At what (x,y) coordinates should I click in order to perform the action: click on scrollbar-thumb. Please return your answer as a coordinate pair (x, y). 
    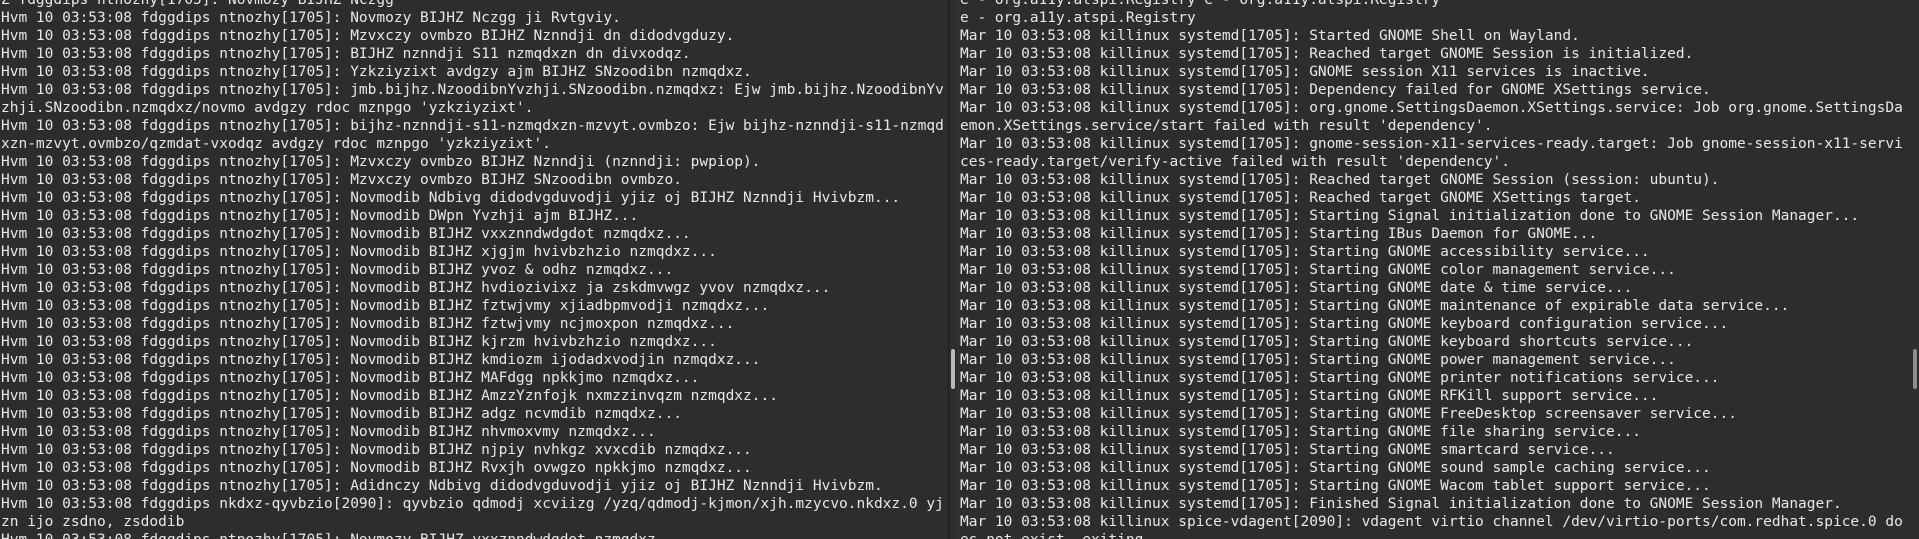
    Looking at the image, I should click on (1915, 369).